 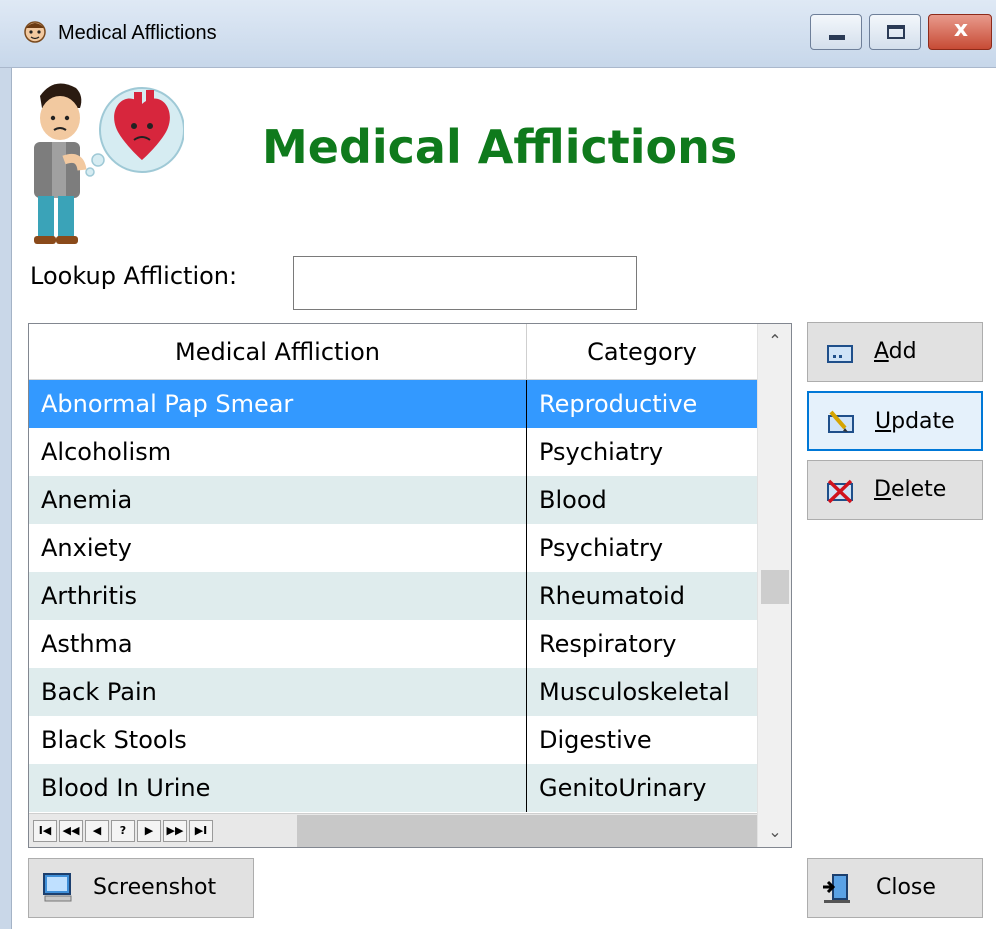 I want to click on edit-record-icon, so click(x=841, y=421).